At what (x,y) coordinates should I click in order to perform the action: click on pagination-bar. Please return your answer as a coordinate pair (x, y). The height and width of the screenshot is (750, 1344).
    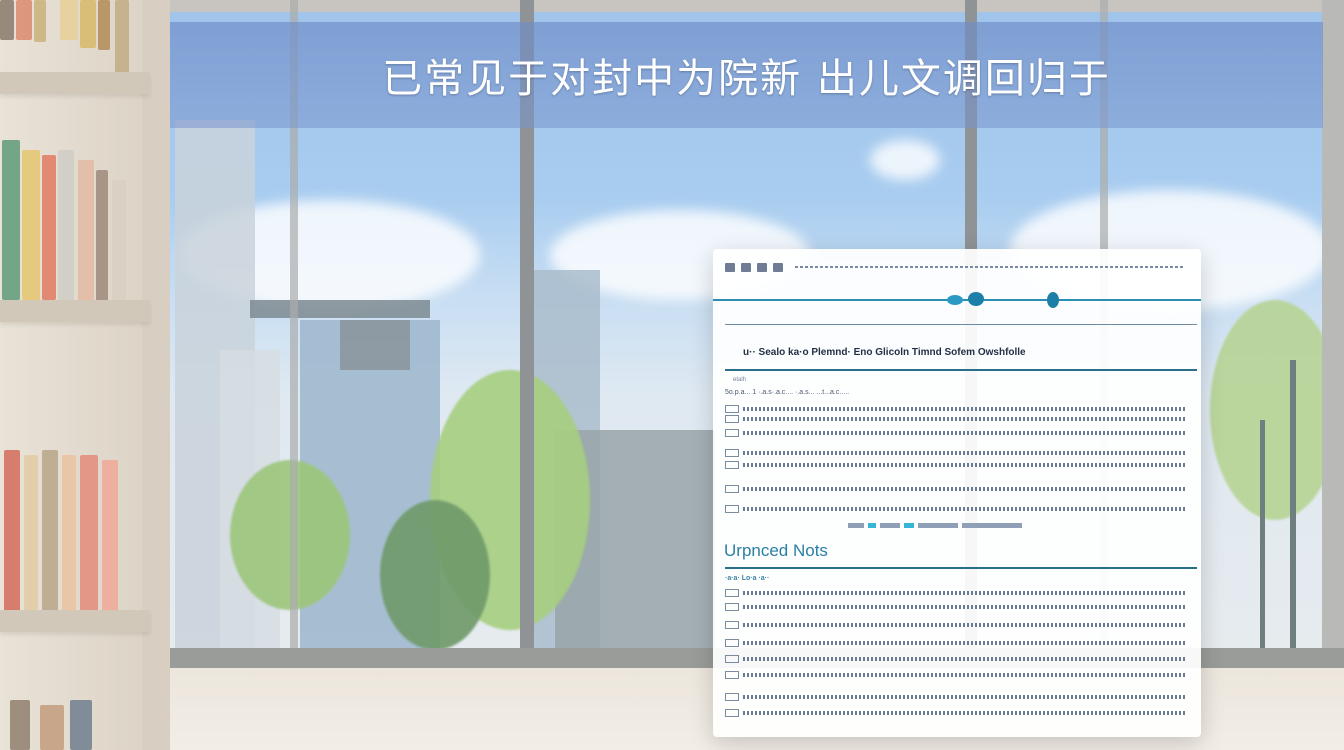
    Looking at the image, I should click on (935, 525).